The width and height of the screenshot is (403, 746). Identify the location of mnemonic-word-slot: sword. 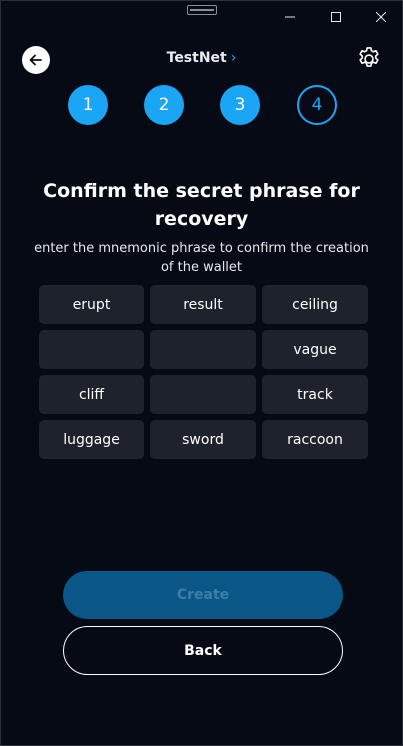
(203, 439).